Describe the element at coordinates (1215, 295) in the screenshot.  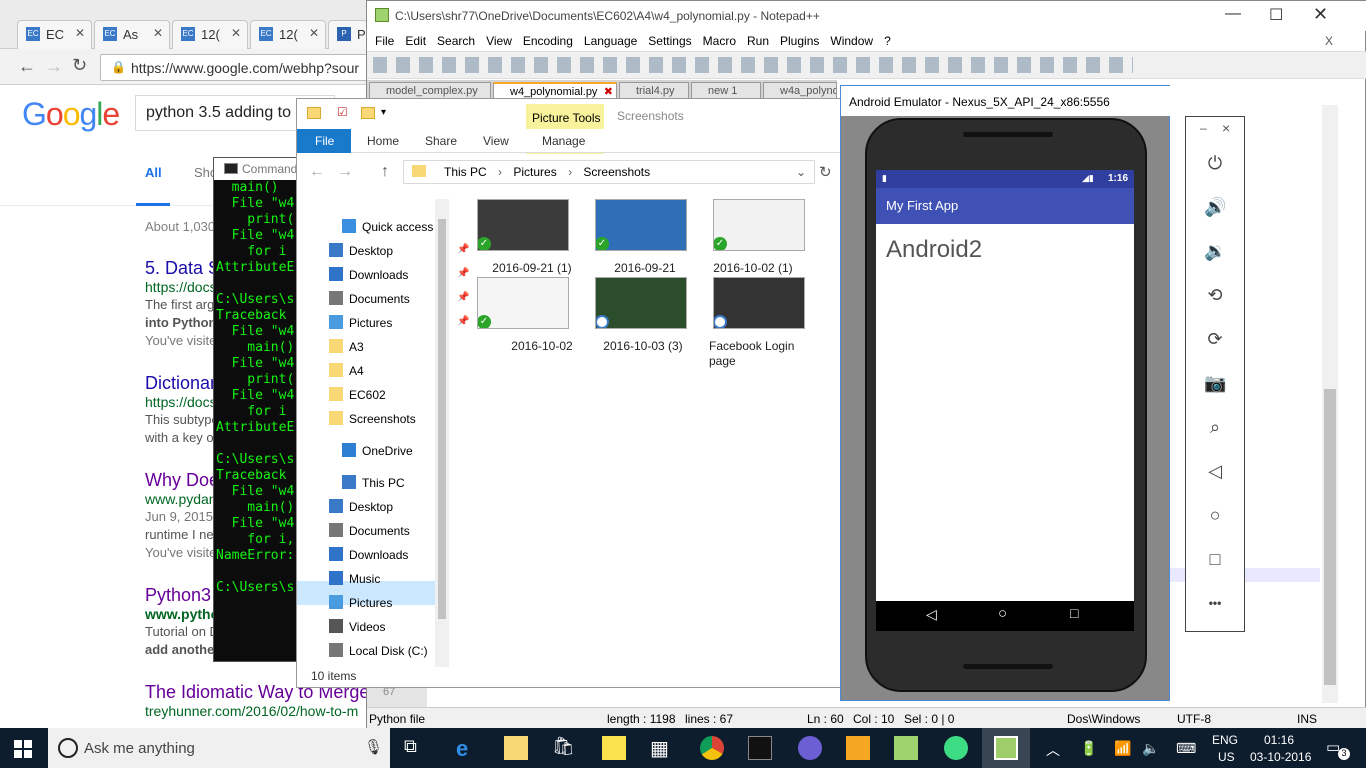
I see `rotate-left-icon: ⟲` at that location.